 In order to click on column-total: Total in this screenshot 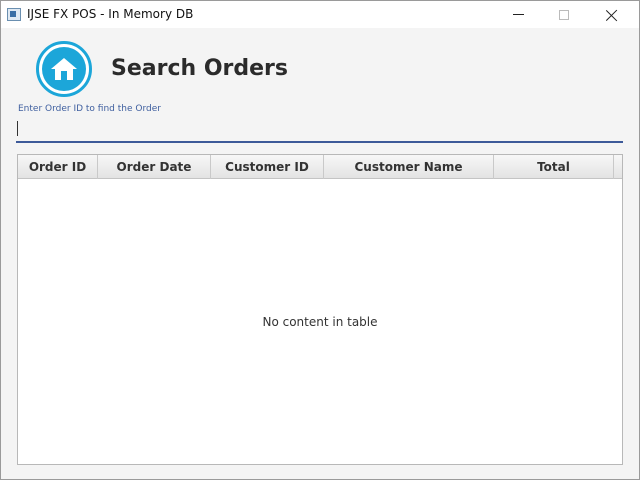, I will do `click(554, 167)`.